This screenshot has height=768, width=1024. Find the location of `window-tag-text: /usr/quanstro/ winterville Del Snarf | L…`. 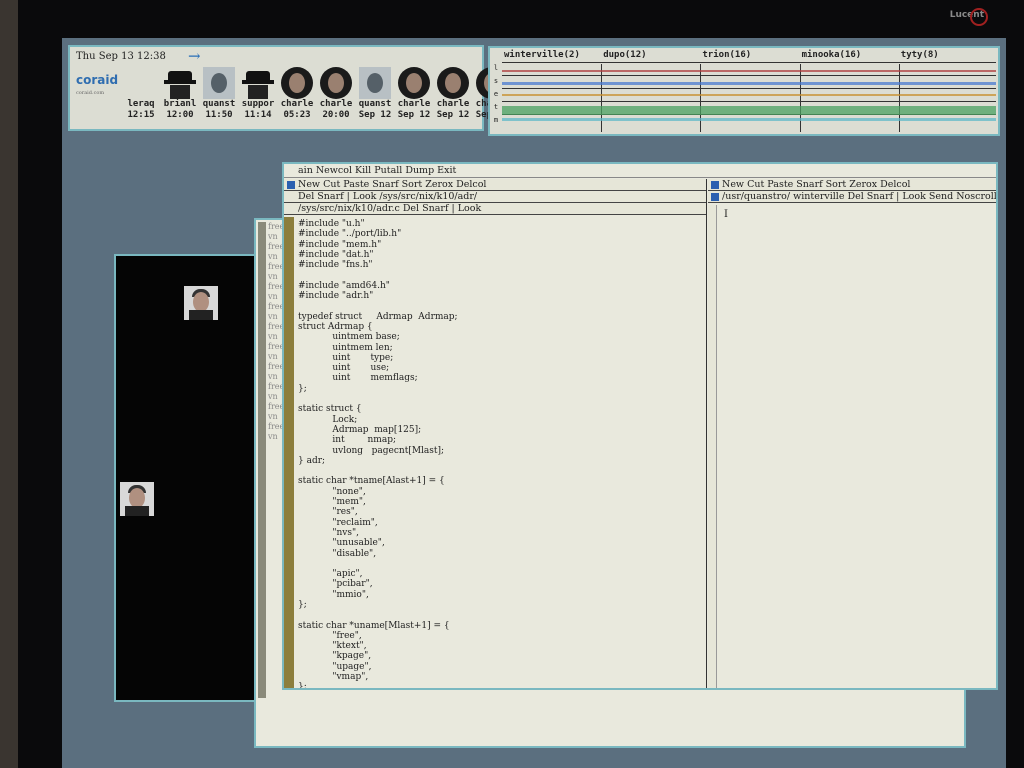

window-tag-text: /usr/quanstro/ winterville Del Snarf | L… is located at coordinates (859, 196).